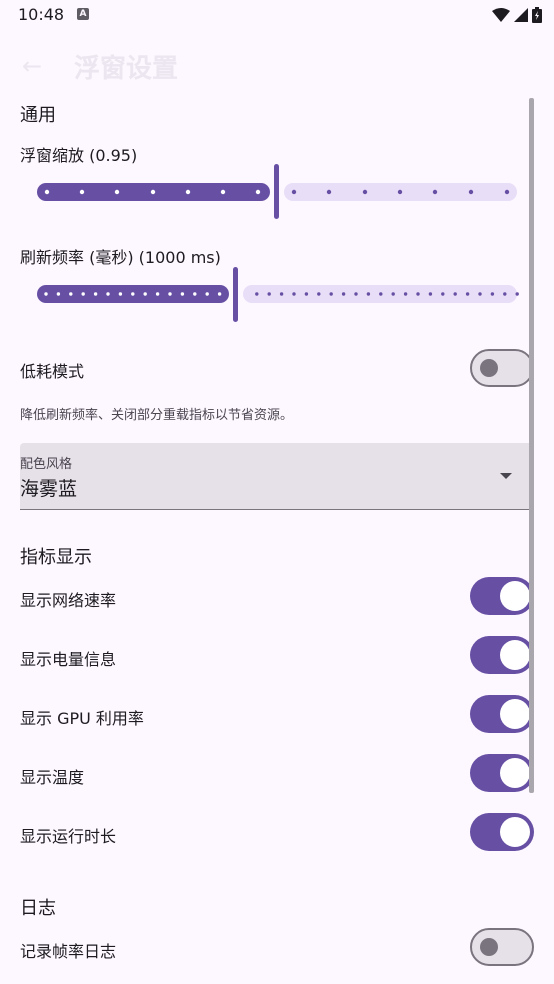 The image size is (554, 984). What do you see at coordinates (68, 600) in the screenshot?
I see `metric-label-network: 显示网络速率` at bounding box center [68, 600].